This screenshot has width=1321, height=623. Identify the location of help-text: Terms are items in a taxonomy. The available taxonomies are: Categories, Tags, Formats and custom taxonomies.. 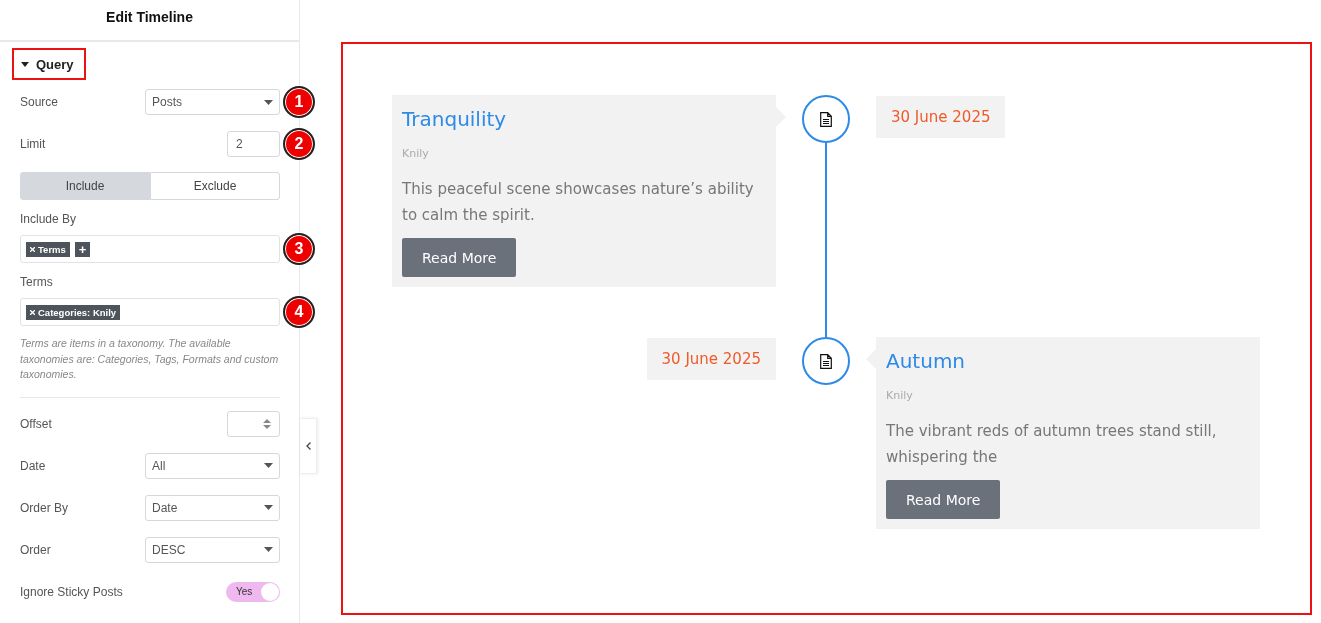
(149, 359).